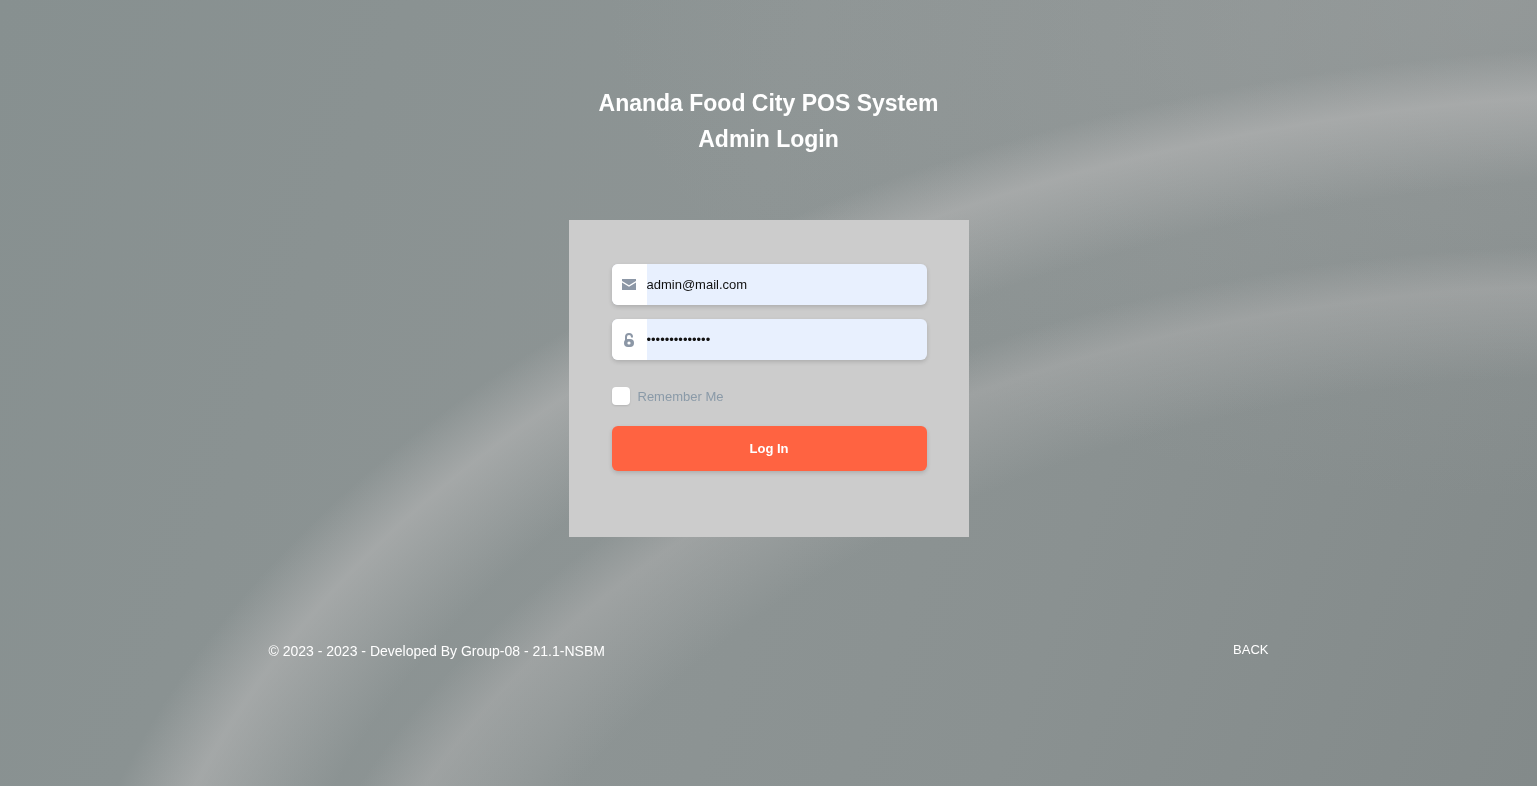  What do you see at coordinates (620, 396) in the screenshot?
I see `remember-checkbox` at bounding box center [620, 396].